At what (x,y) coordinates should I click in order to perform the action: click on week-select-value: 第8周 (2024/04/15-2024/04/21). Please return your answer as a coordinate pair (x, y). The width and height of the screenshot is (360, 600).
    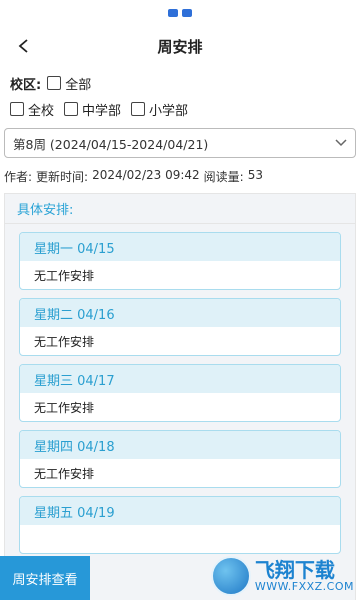
    Looking at the image, I should click on (111, 144).